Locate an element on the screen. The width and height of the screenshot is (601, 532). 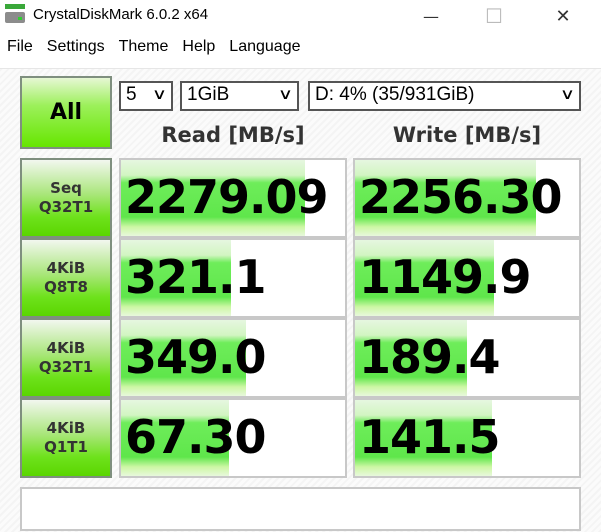
all-label: All is located at coordinates (66, 112).